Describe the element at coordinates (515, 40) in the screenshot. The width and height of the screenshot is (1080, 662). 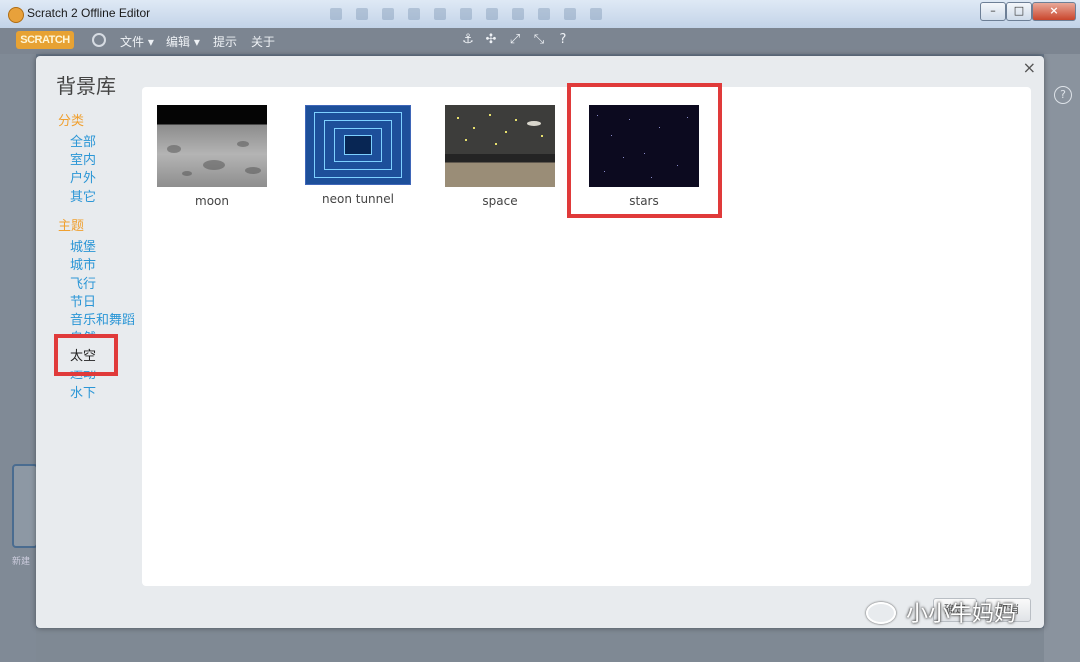
I see `grow-icon: ⤢` at that location.